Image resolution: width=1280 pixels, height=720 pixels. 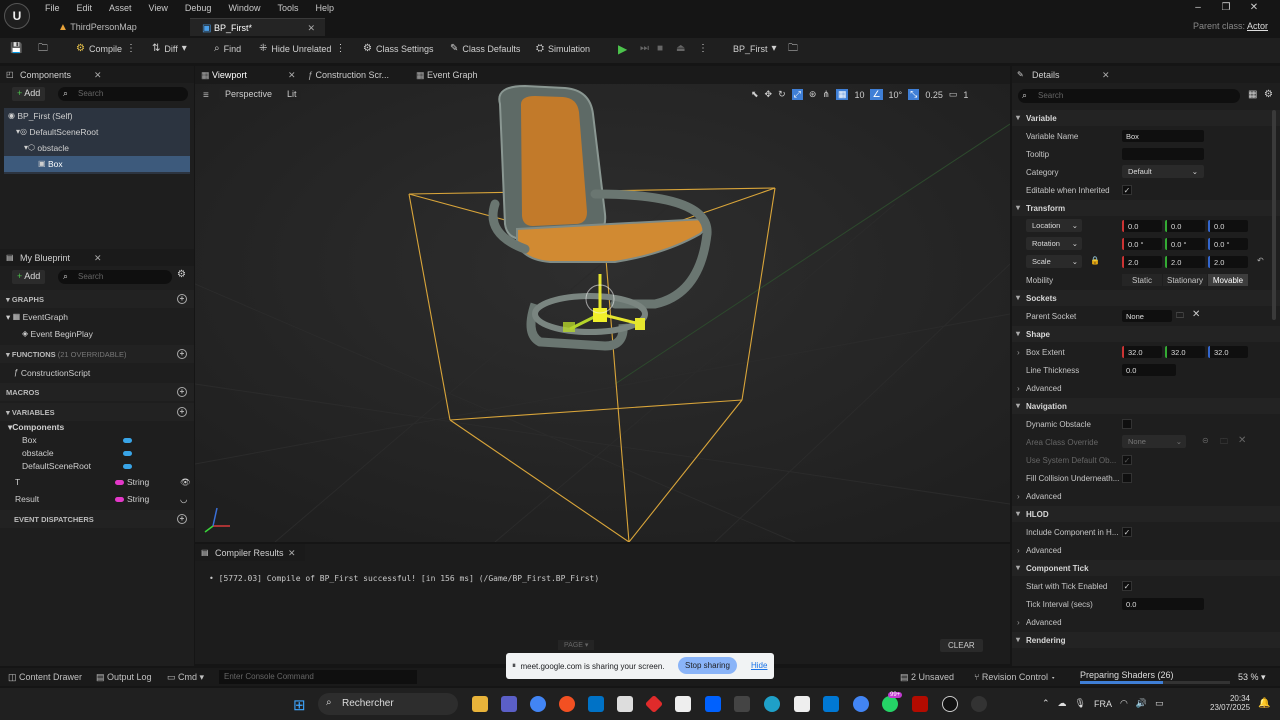 I want to click on edge-icon, so click(x=772, y=704).